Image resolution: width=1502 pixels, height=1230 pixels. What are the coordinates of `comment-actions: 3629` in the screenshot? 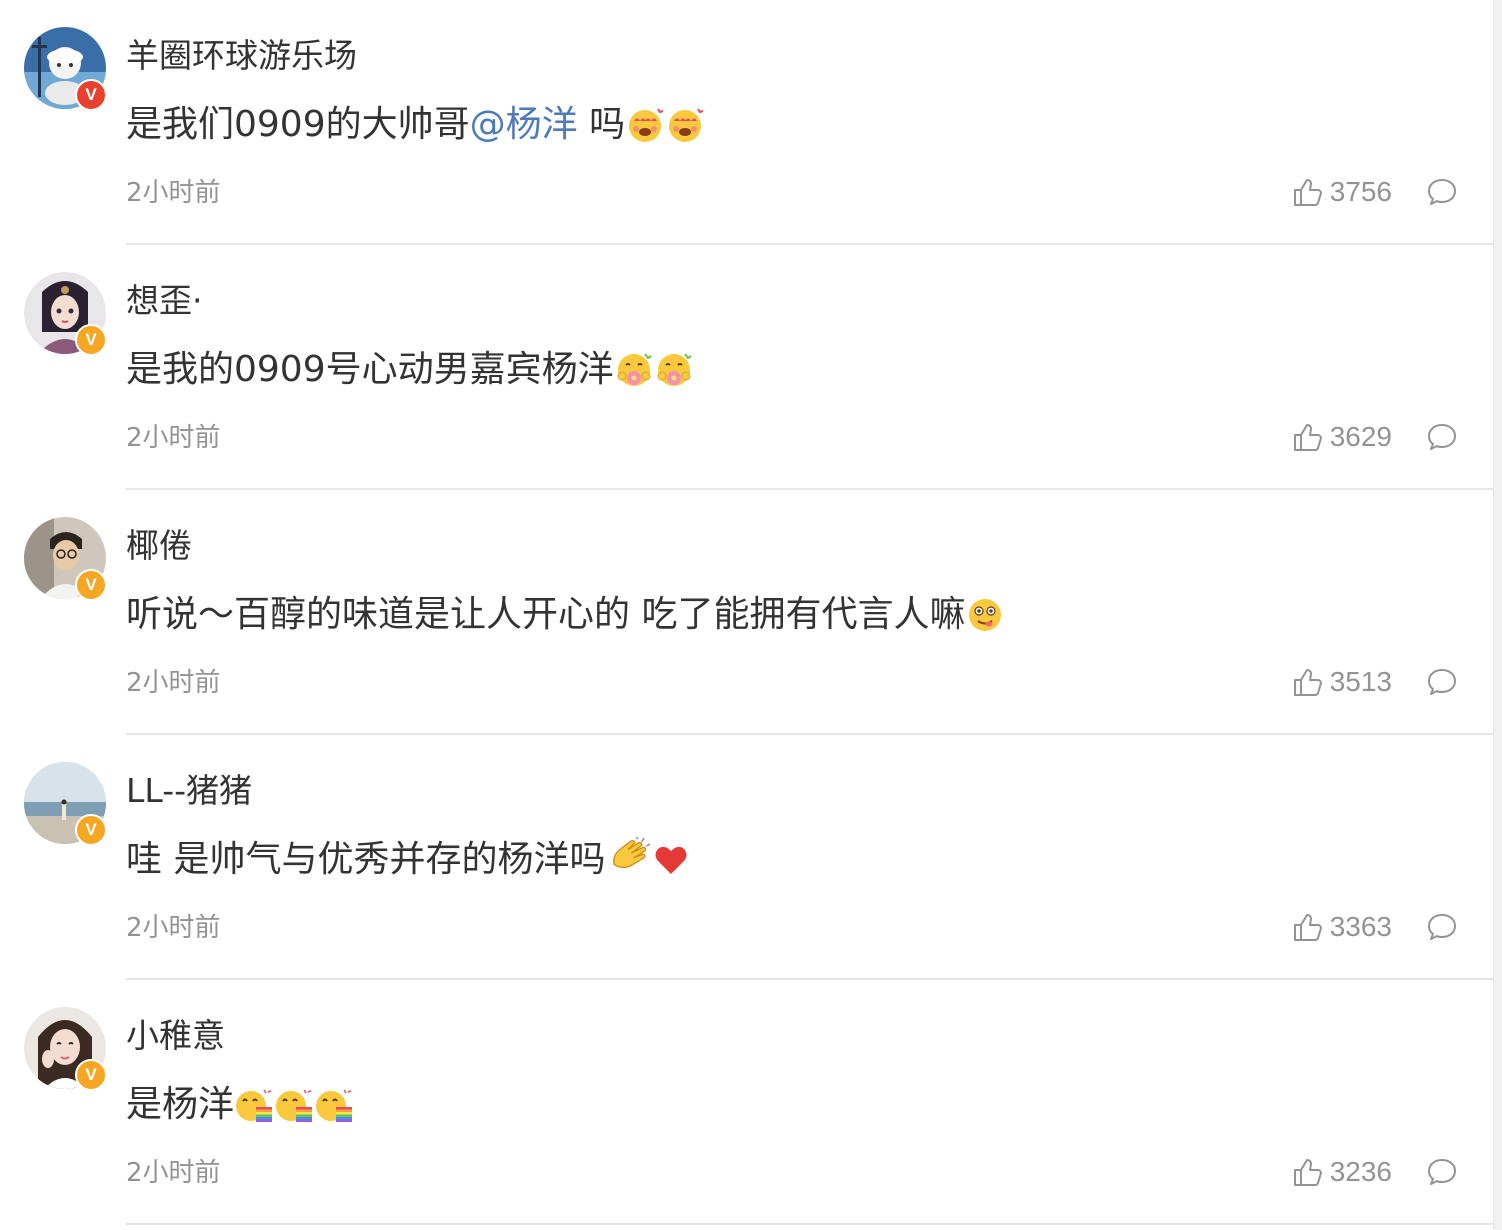 It's located at (1375, 437).